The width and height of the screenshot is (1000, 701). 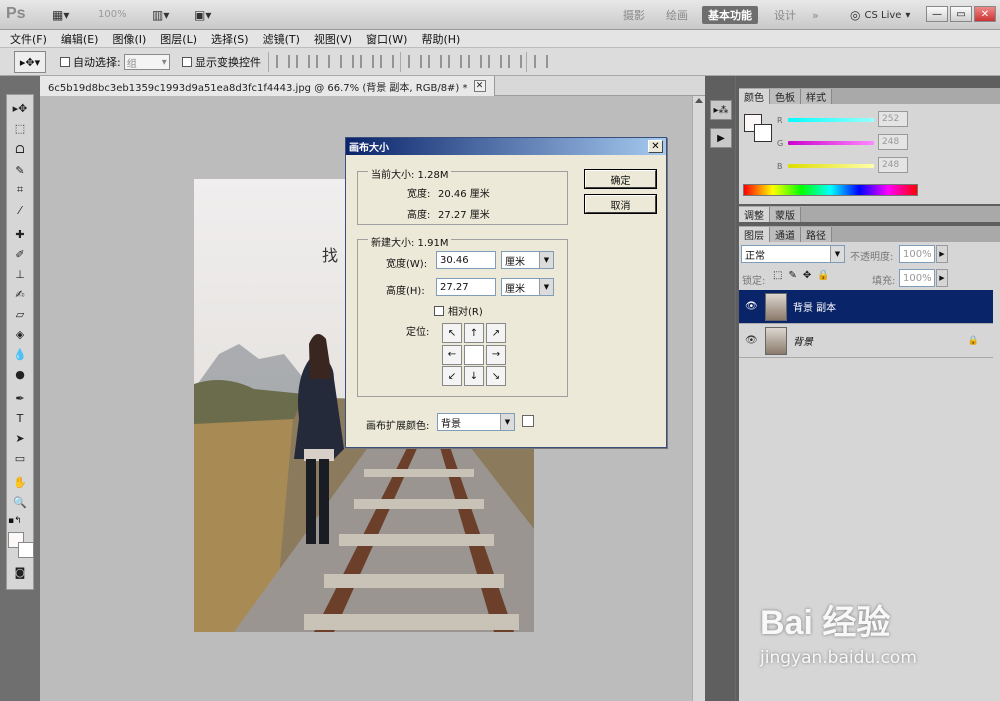 I want to click on distribute-right-icon, so click(x=515, y=61).